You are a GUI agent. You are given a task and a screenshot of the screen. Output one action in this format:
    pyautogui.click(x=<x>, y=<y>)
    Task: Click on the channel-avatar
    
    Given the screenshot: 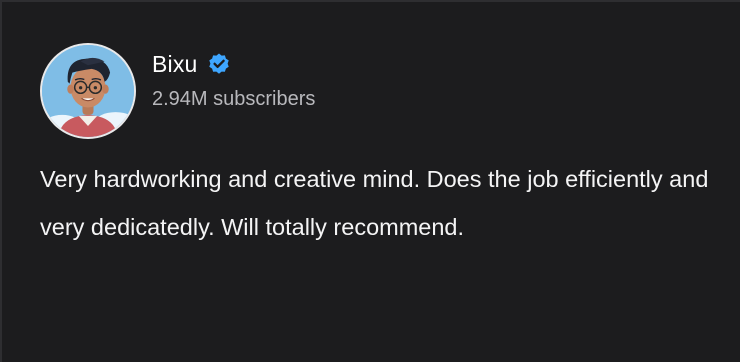 What is the action you would take?
    pyautogui.click(x=88, y=91)
    